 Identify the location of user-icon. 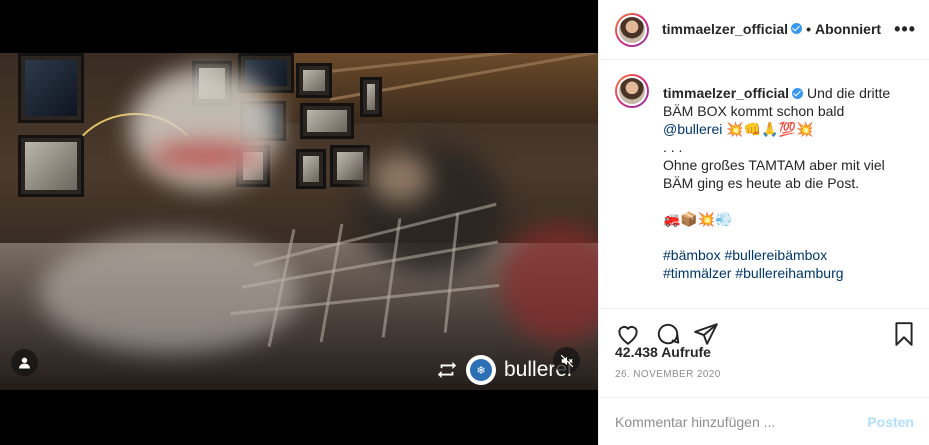
(24, 363).